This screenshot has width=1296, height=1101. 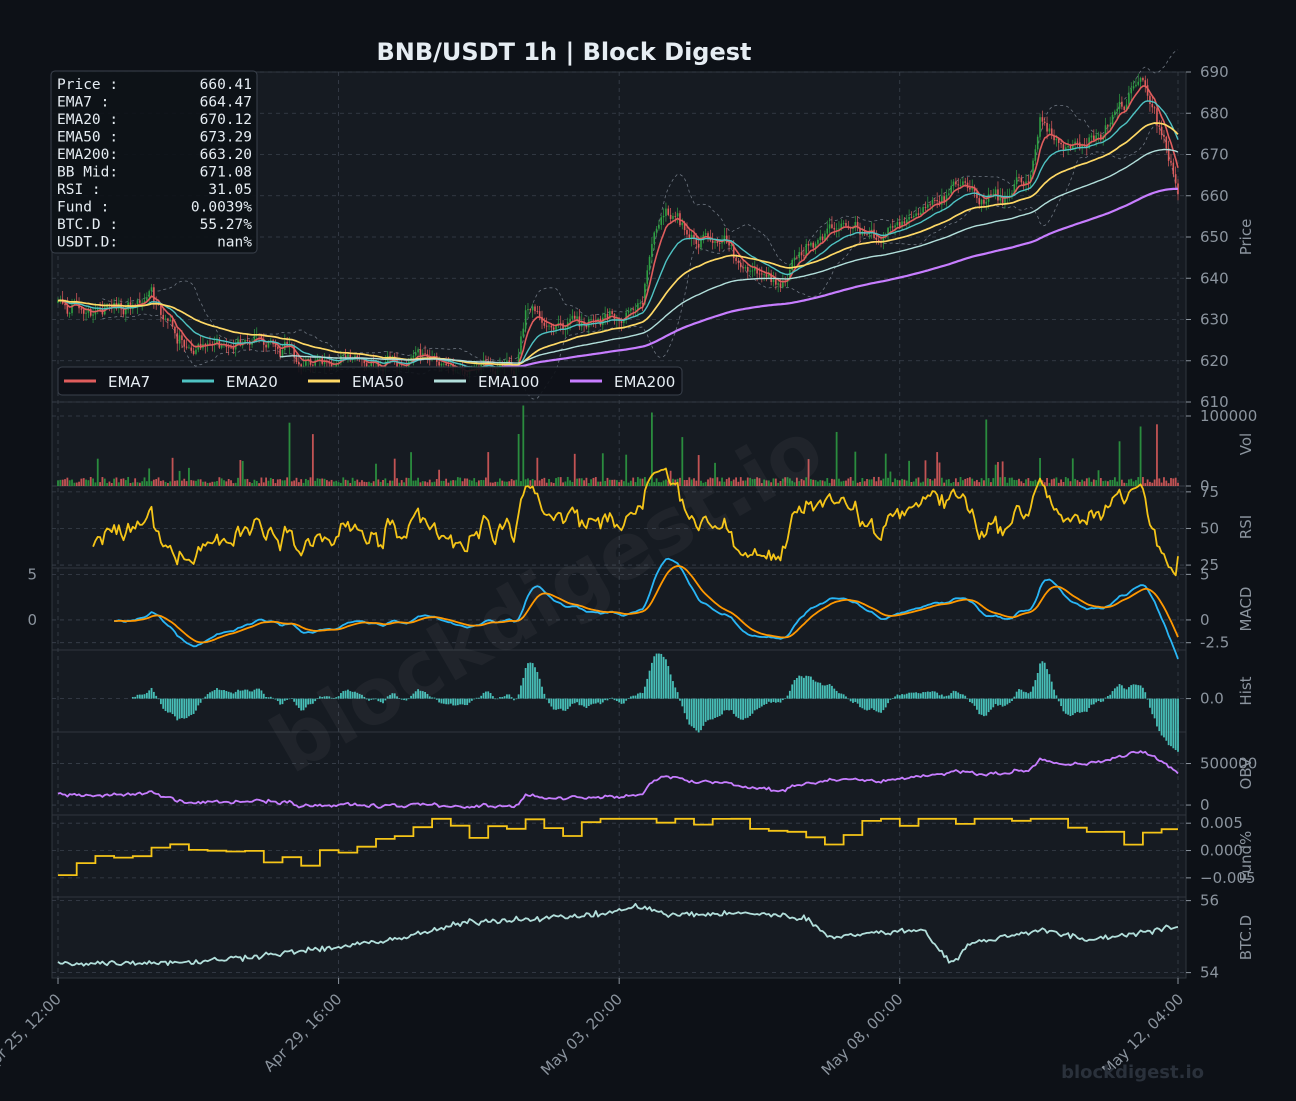 What do you see at coordinates (508, 382) in the screenshot?
I see `legend-label-ema100: EMA100` at bounding box center [508, 382].